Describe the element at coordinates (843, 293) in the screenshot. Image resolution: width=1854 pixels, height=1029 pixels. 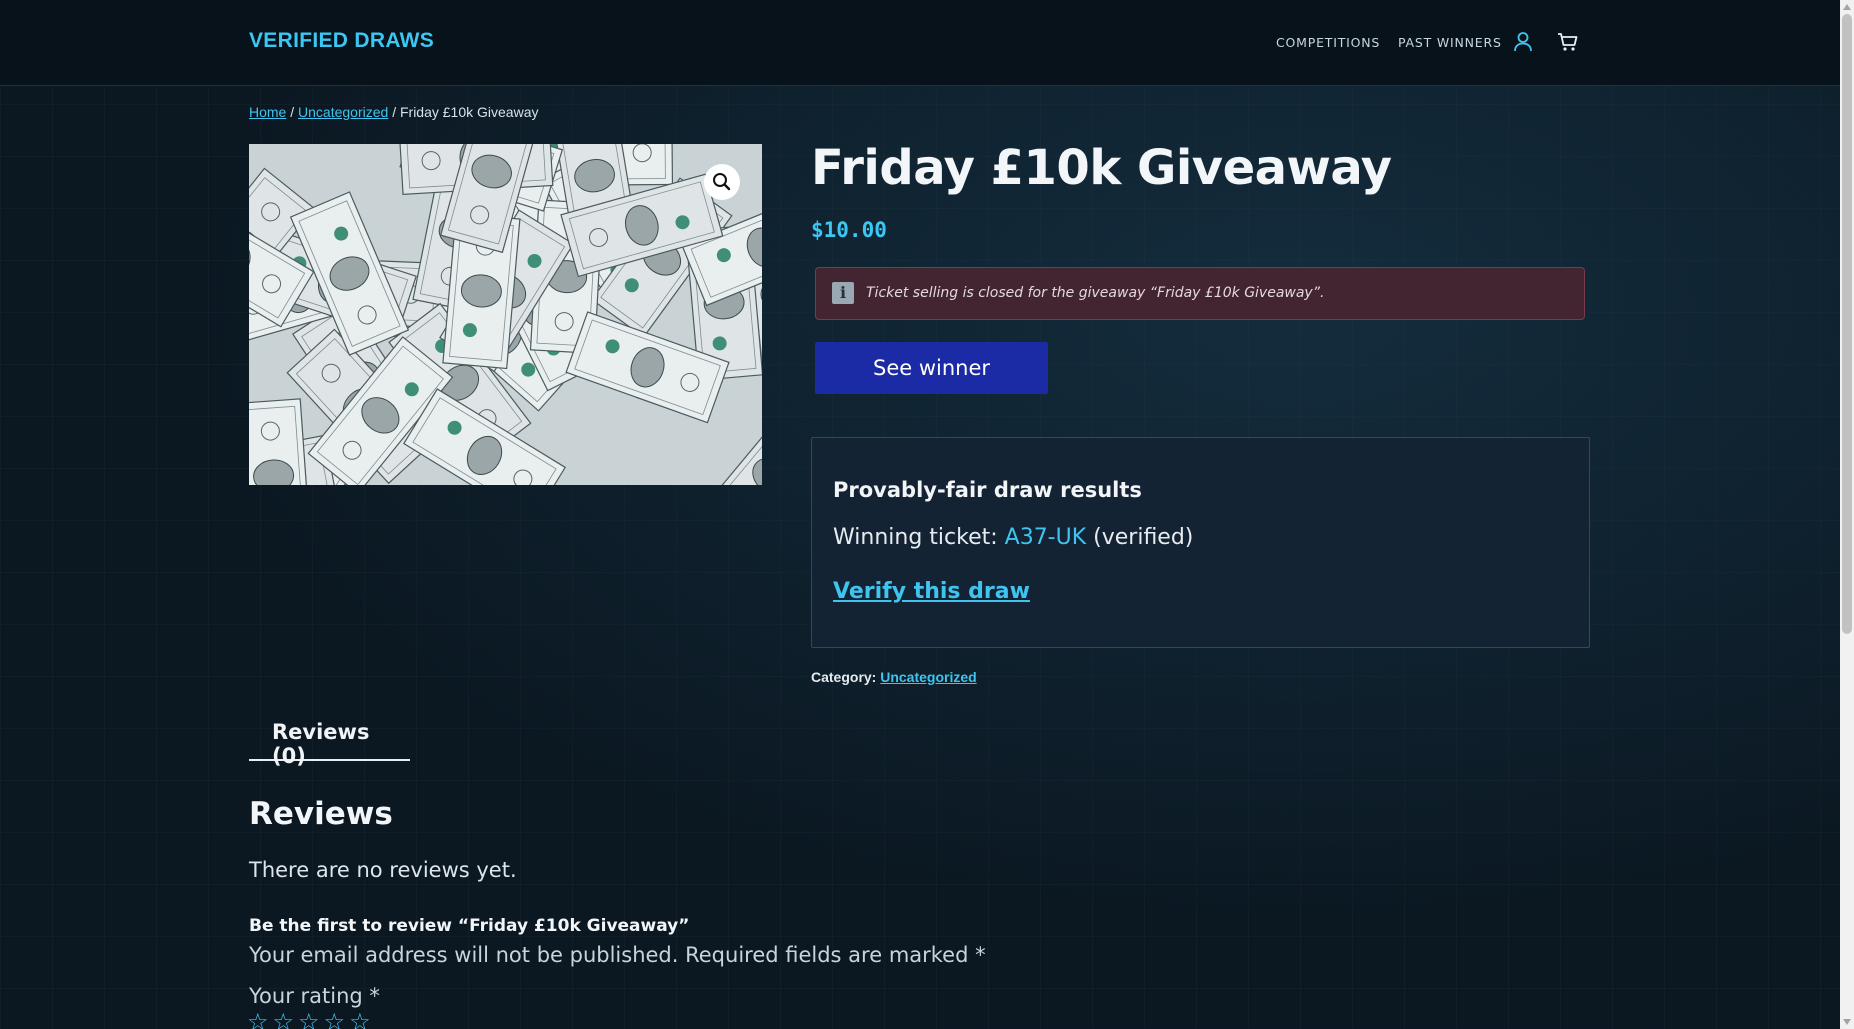
I see `info-icon: i` at that location.